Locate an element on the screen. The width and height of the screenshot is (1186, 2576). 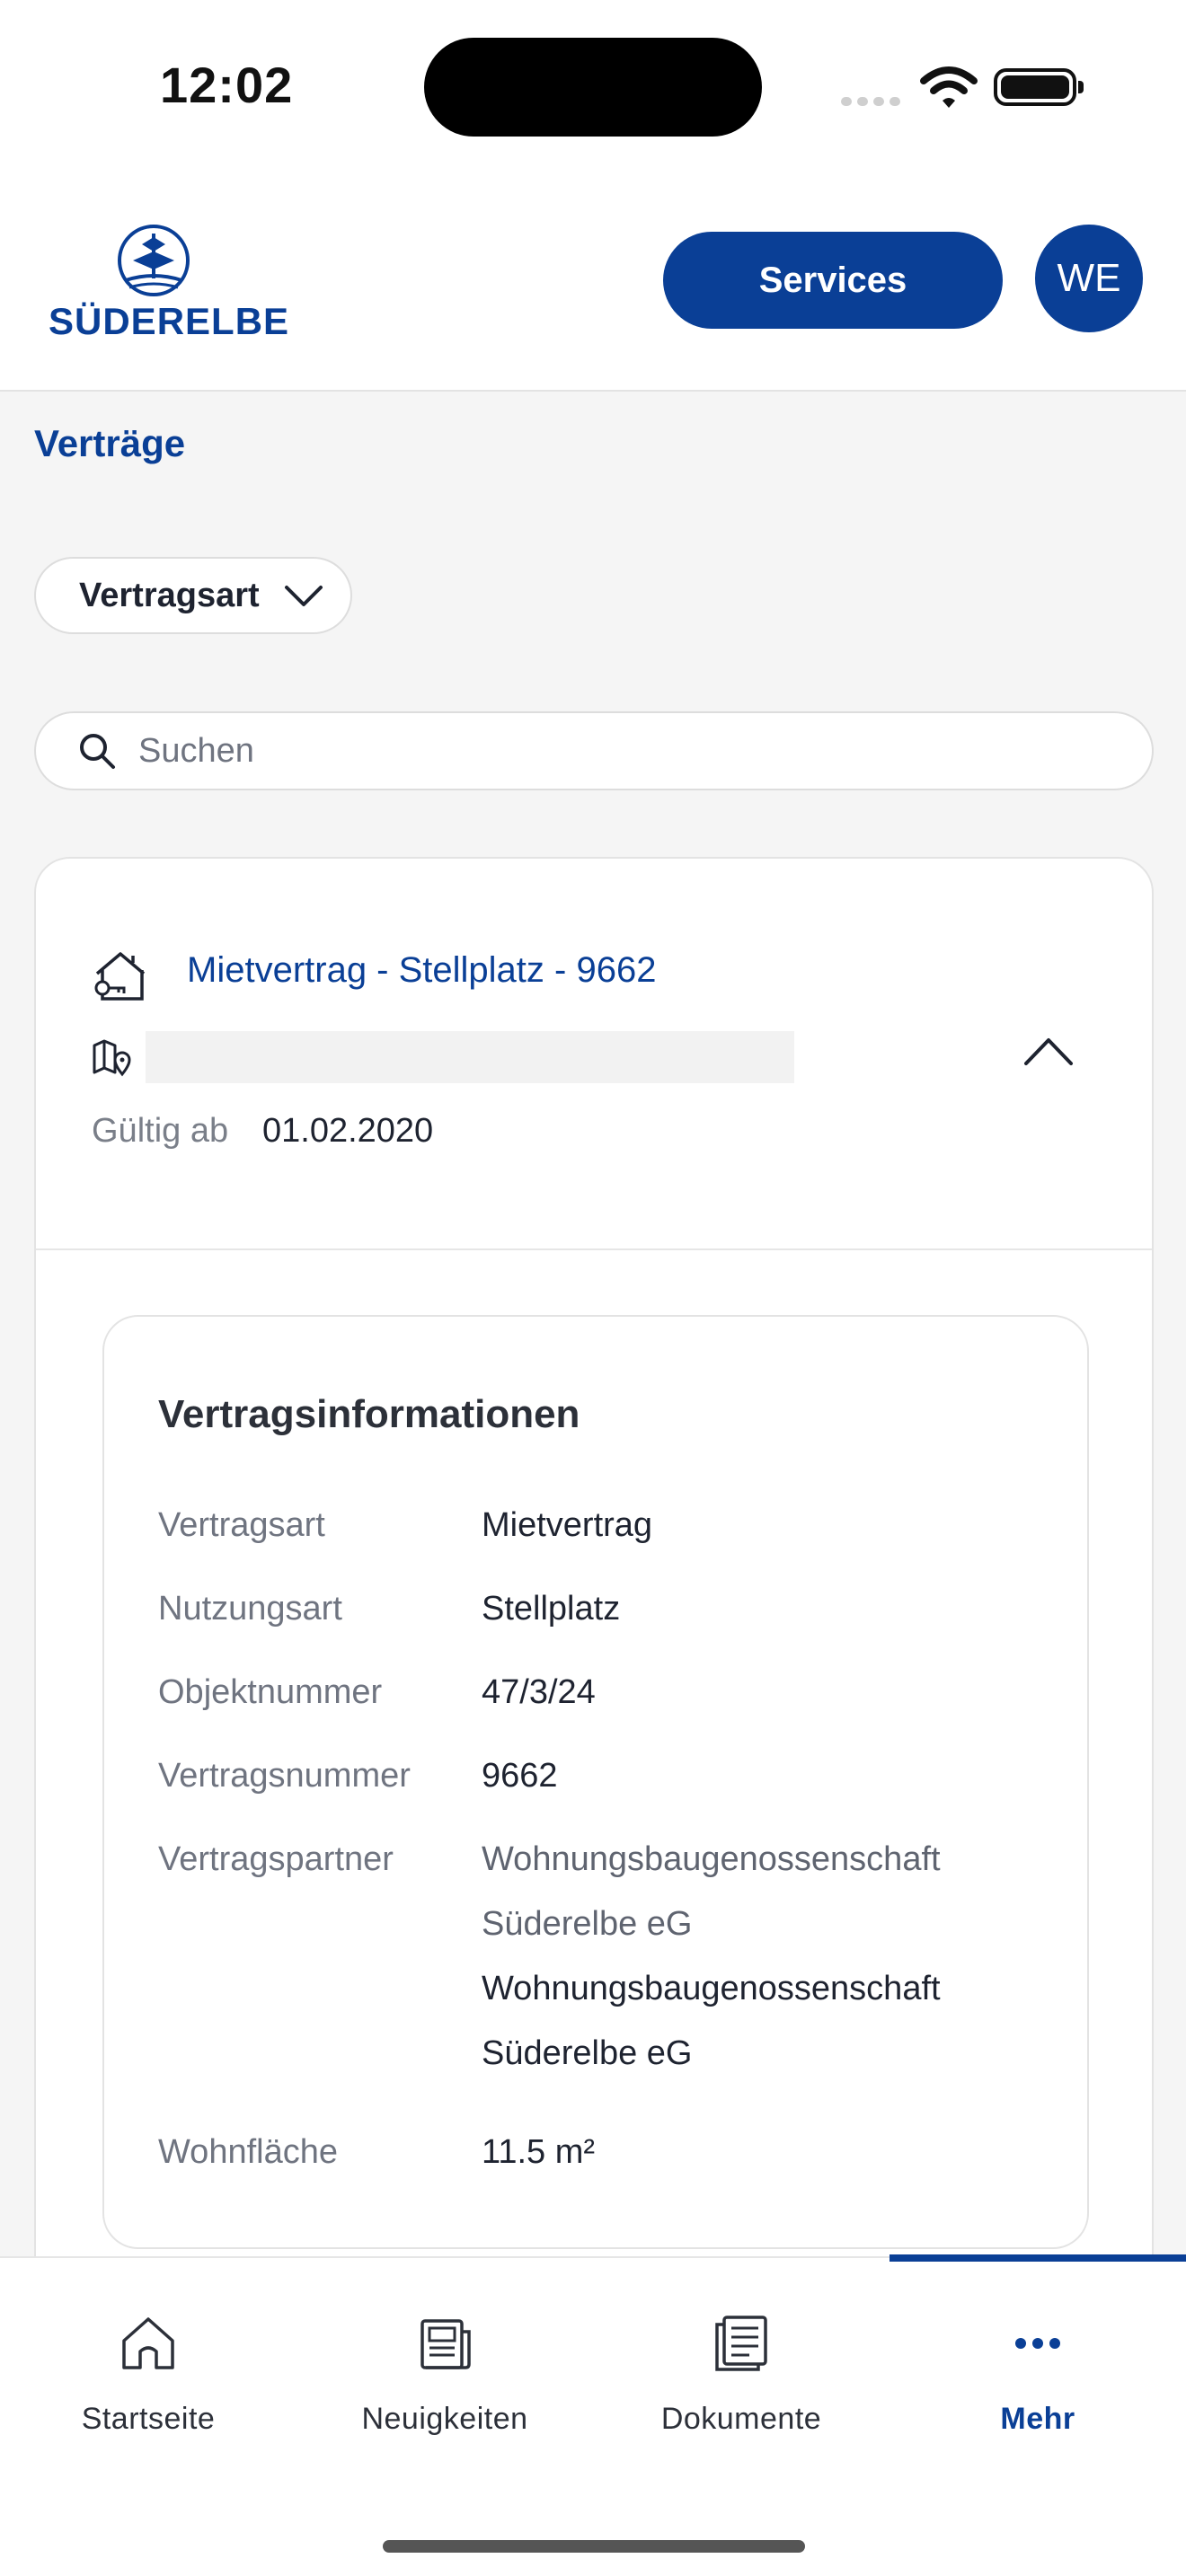
info-label: Objektnummer is located at coordinates (270, 1692).